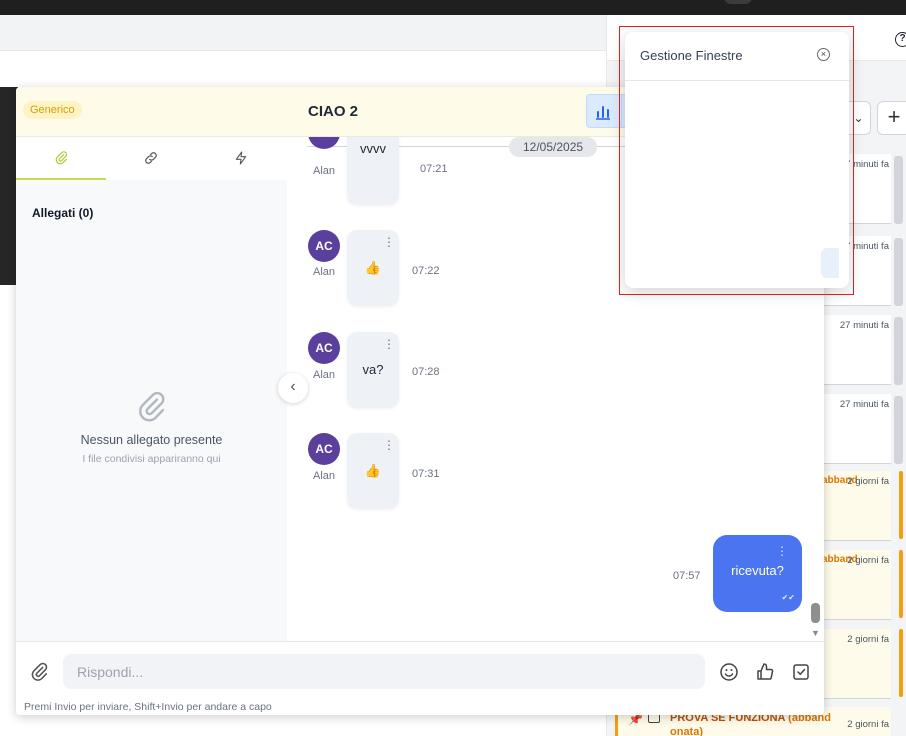 This screenshot has width=906, height=736. Describe the element at coordinates (691, 55) in the screenshot. I see `window-manager-title: Gestione Finestre` at that location.